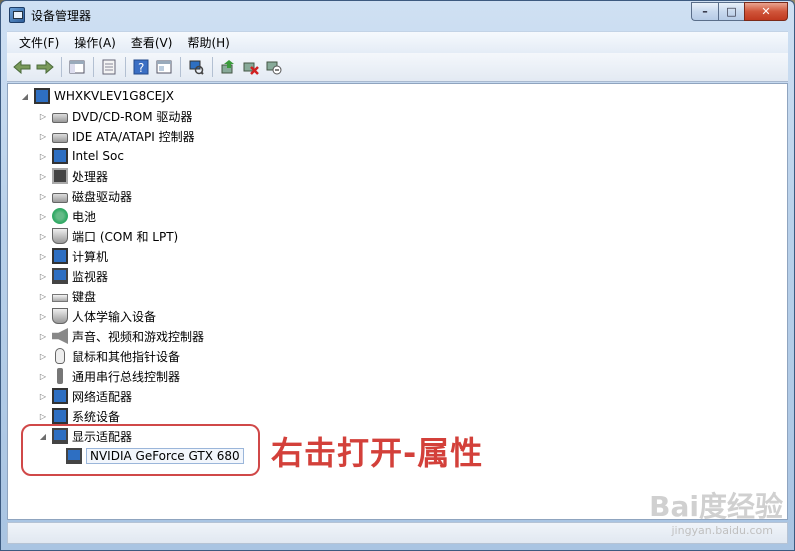  What do you see at coordinates (114, 96) in the screenshot?
I see `root-label: WHXKVLEV1G8CEJX` at bounding box center [114, 96].